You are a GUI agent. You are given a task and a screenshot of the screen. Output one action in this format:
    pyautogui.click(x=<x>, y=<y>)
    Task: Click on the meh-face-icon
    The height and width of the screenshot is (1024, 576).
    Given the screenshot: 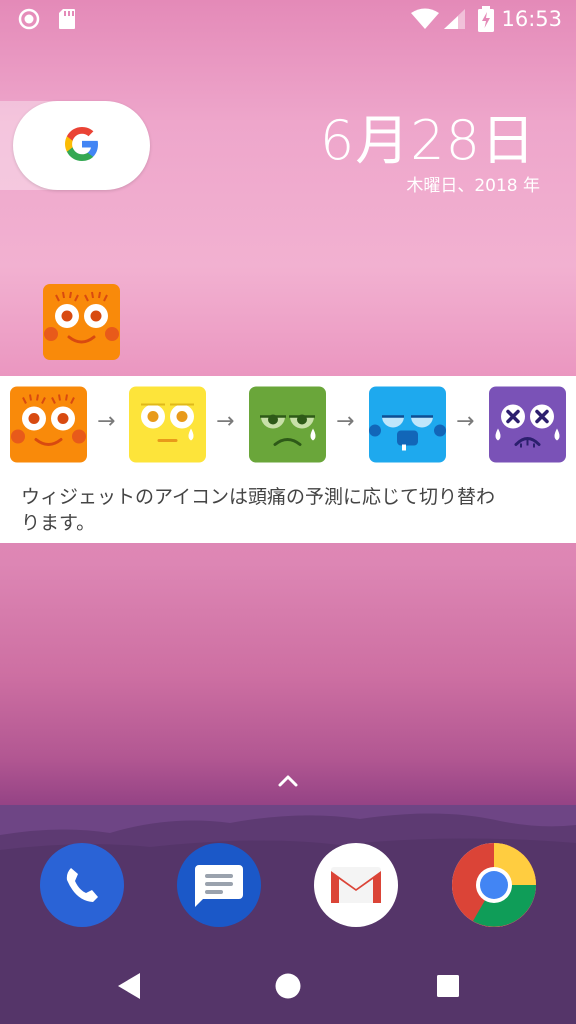 What is the action you would take?
    pyautogui.click(x=167, y=424)
    